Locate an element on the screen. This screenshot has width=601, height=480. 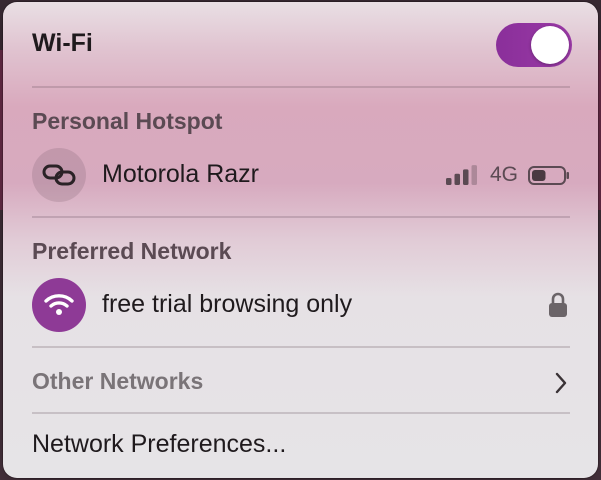
network-row-free-trial-browsing-only: free trial browsing only is located at coordinates (301, 305).